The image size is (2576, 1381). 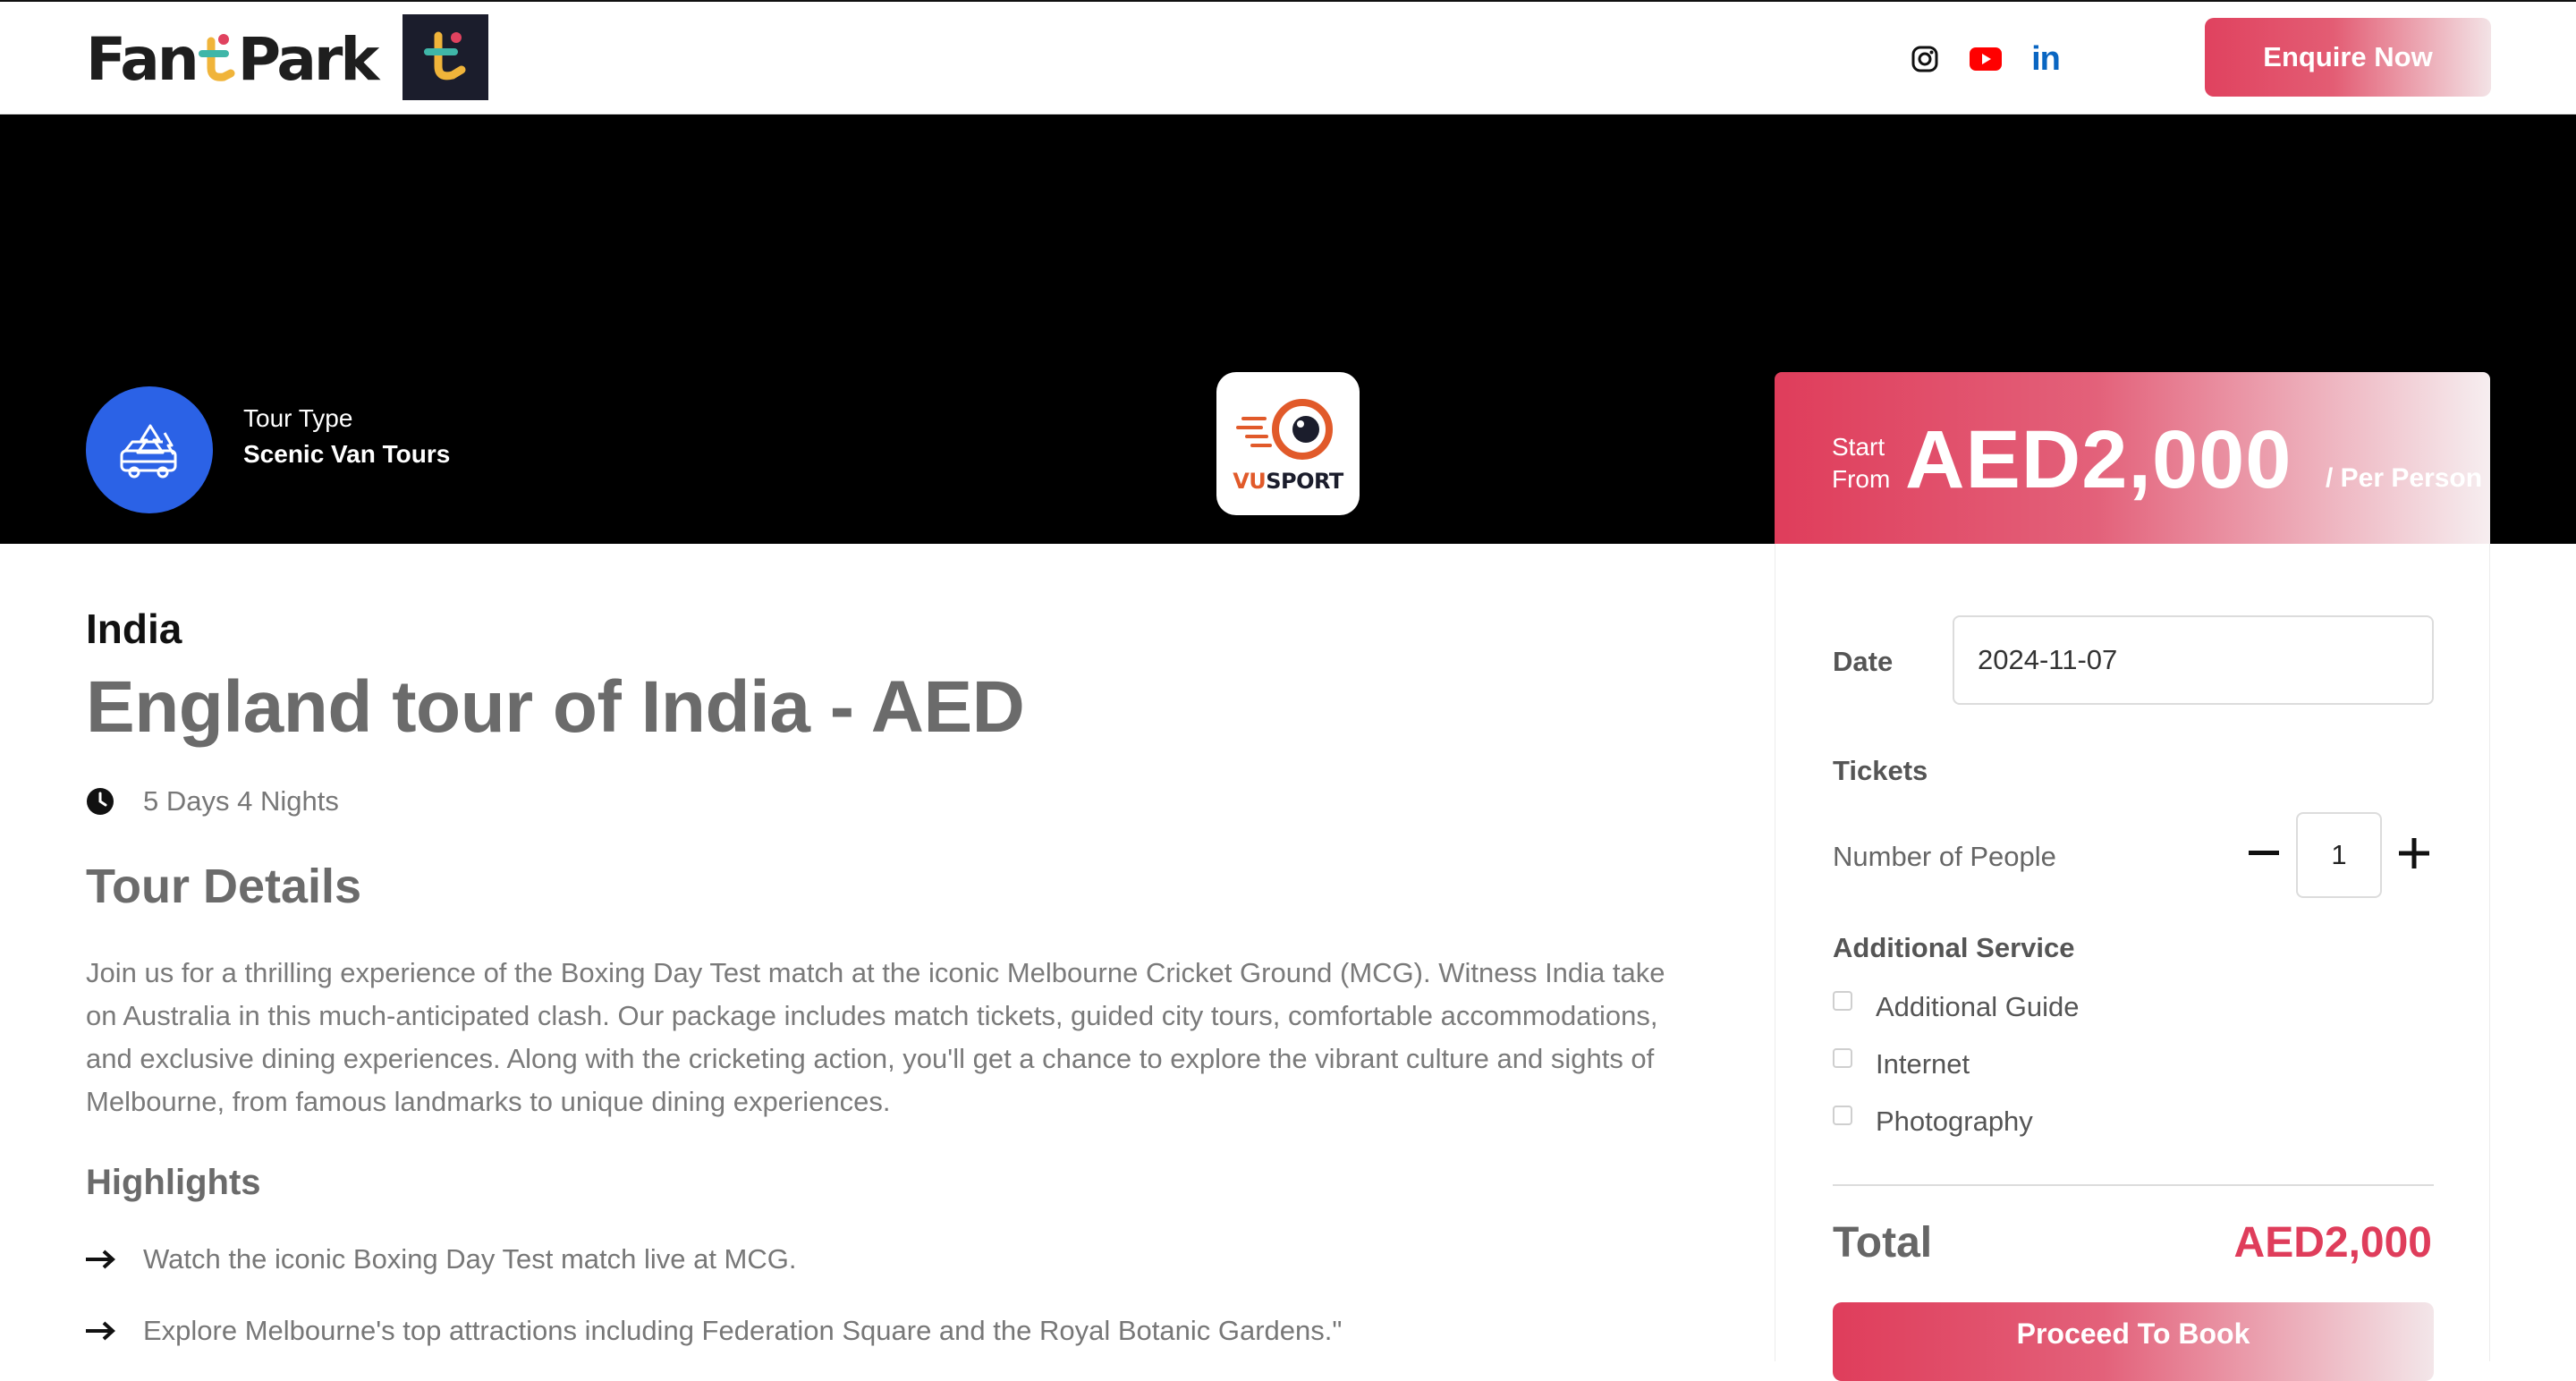 What do you see at coordinates (1858, 447) in the screenshot?
I see `start-line-1: Start` at bounding box center [1858, 447].